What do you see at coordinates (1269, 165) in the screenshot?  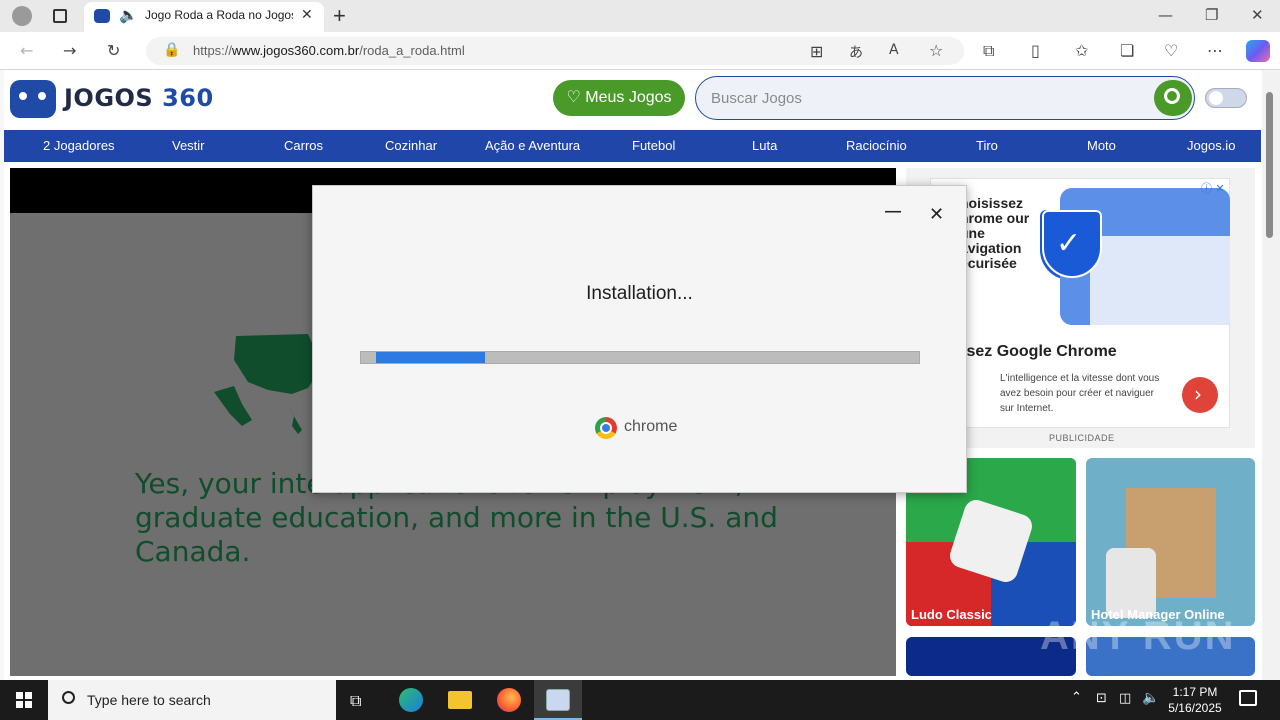 I see `scrollbar-thumb` at bounding box center [1269, 165].